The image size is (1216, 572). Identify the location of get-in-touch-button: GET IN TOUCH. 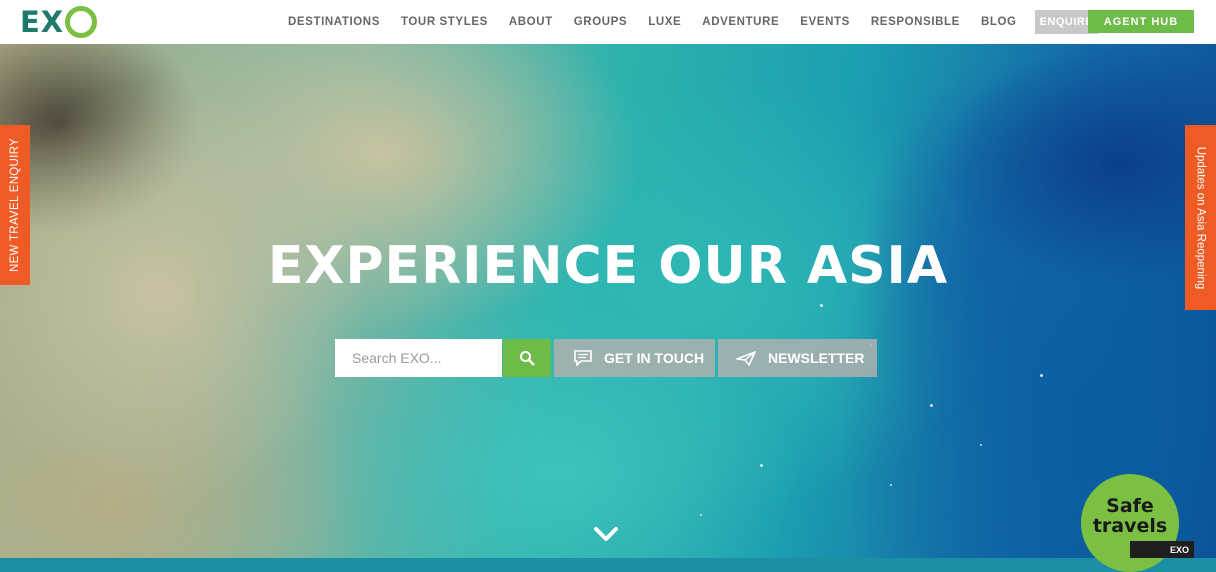
(634, 358).